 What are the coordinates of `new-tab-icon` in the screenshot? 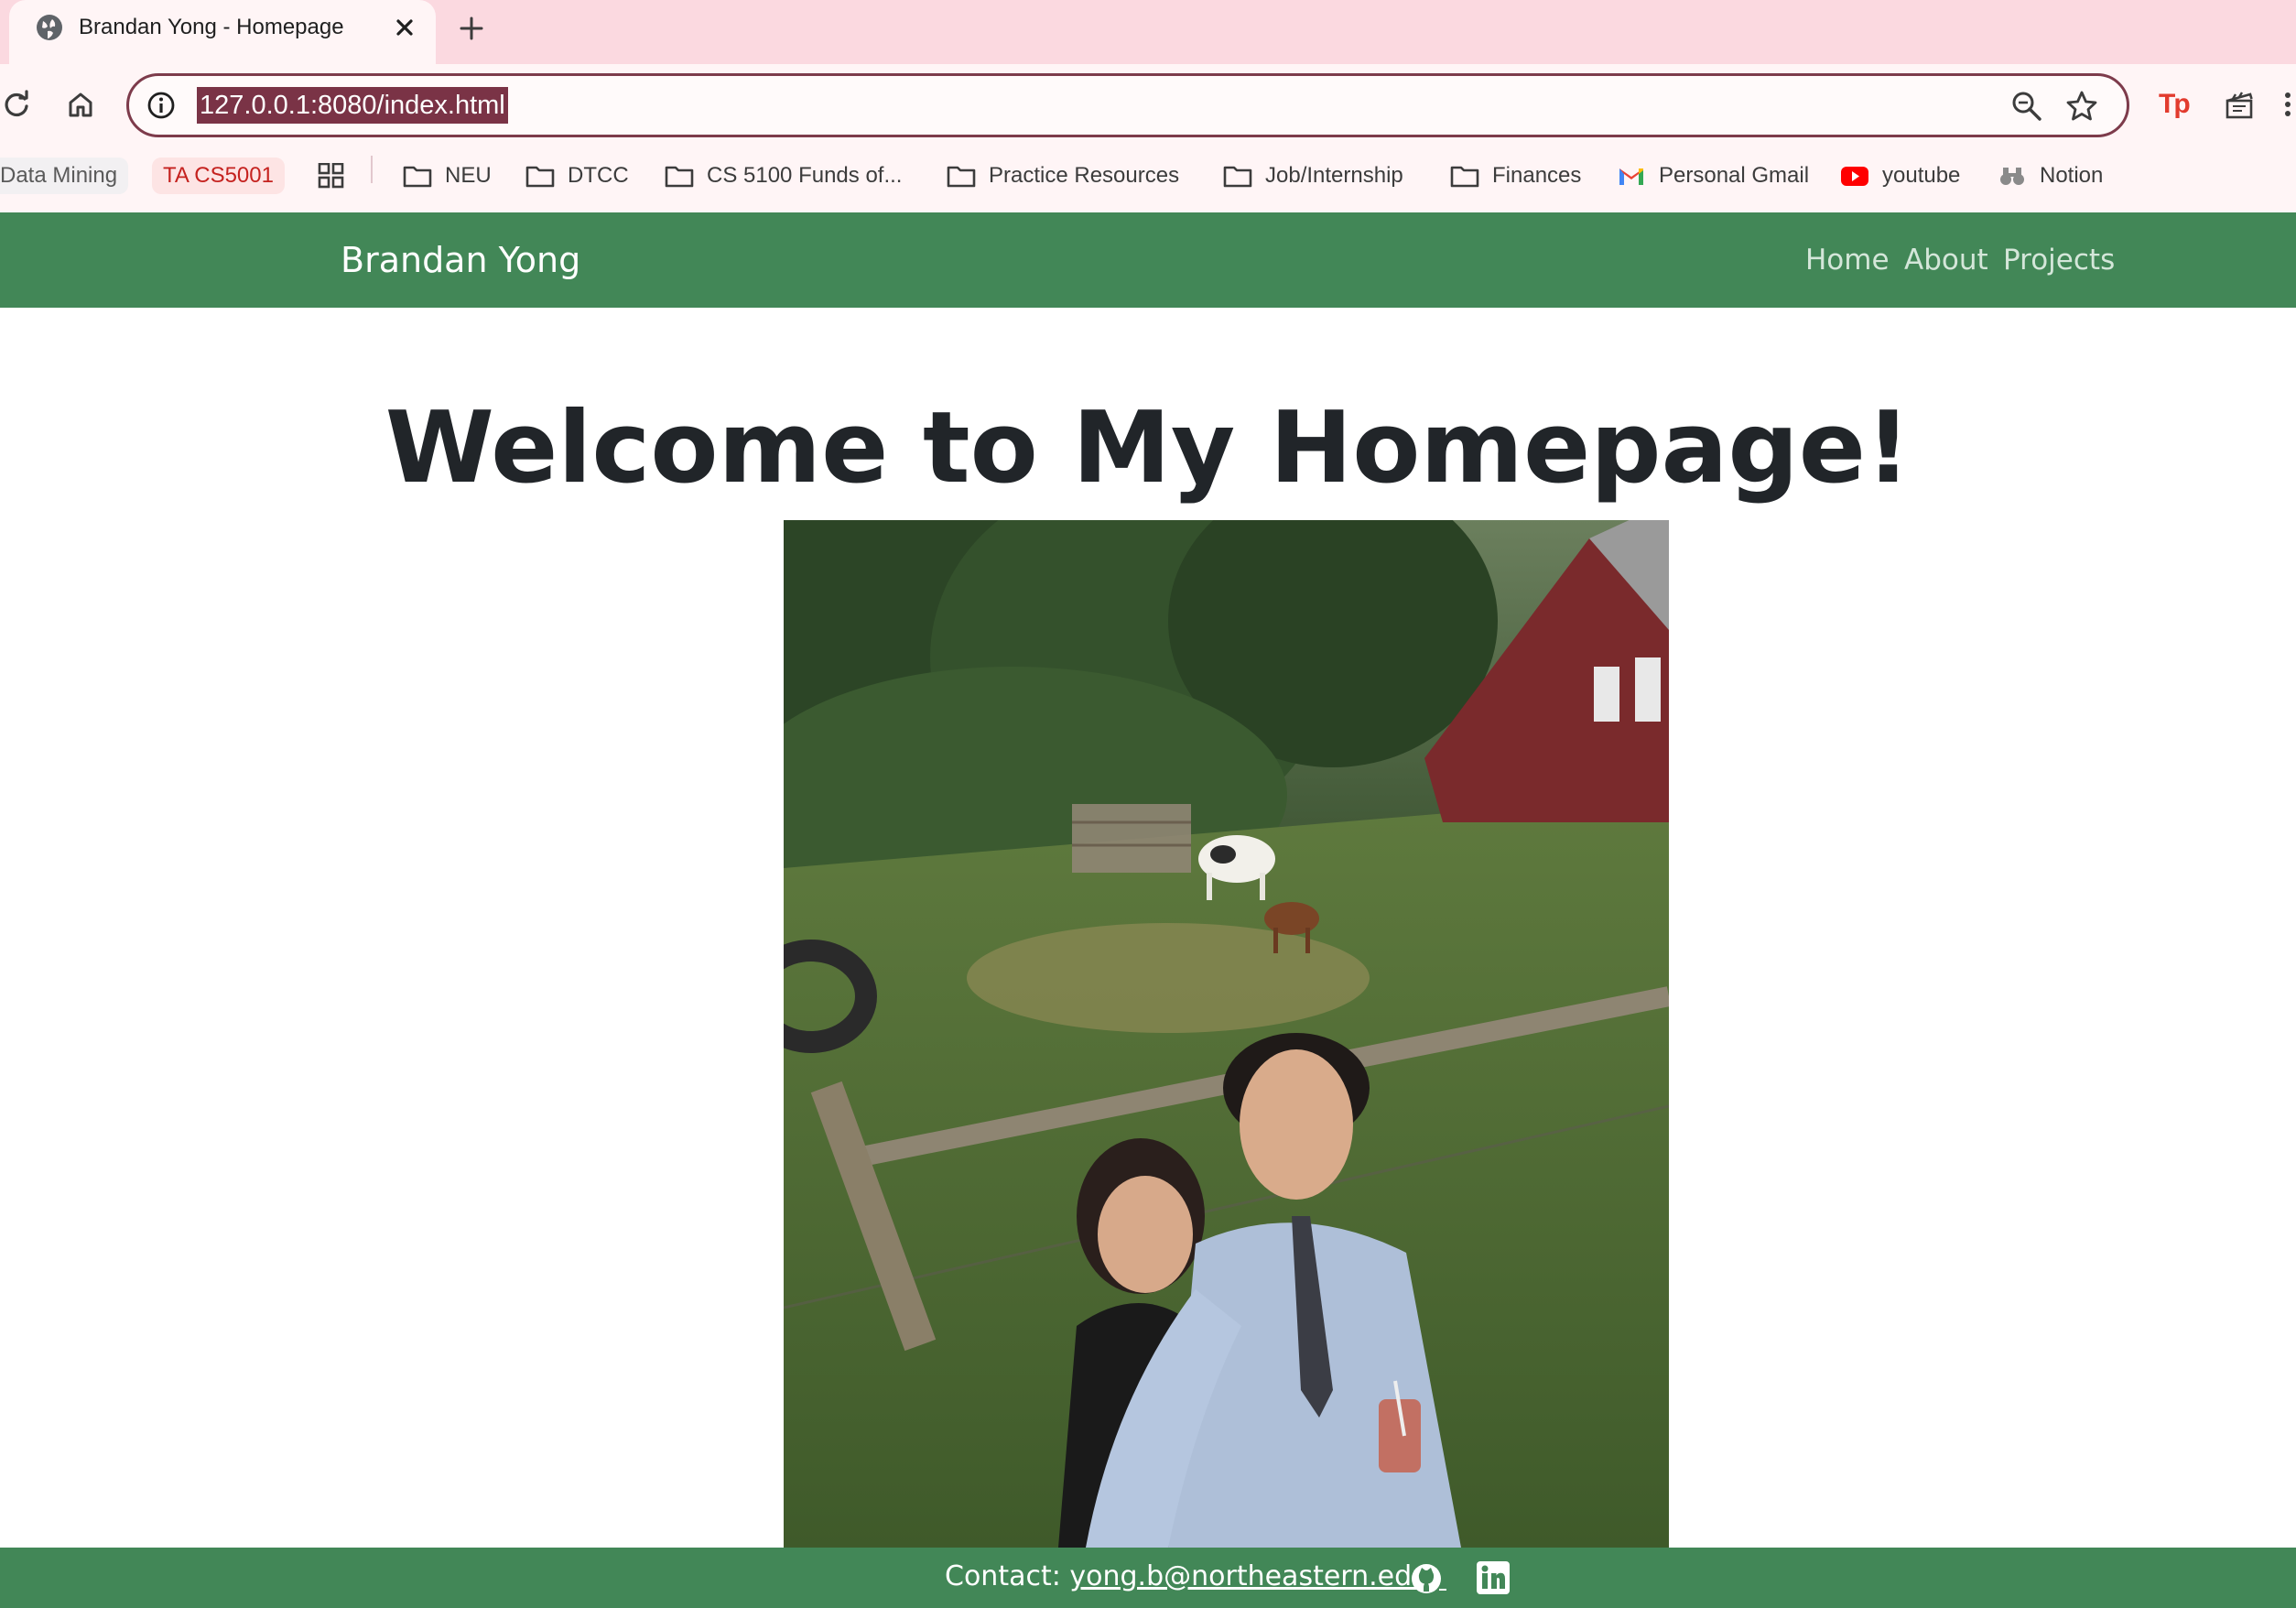 It's located at (472, 29).